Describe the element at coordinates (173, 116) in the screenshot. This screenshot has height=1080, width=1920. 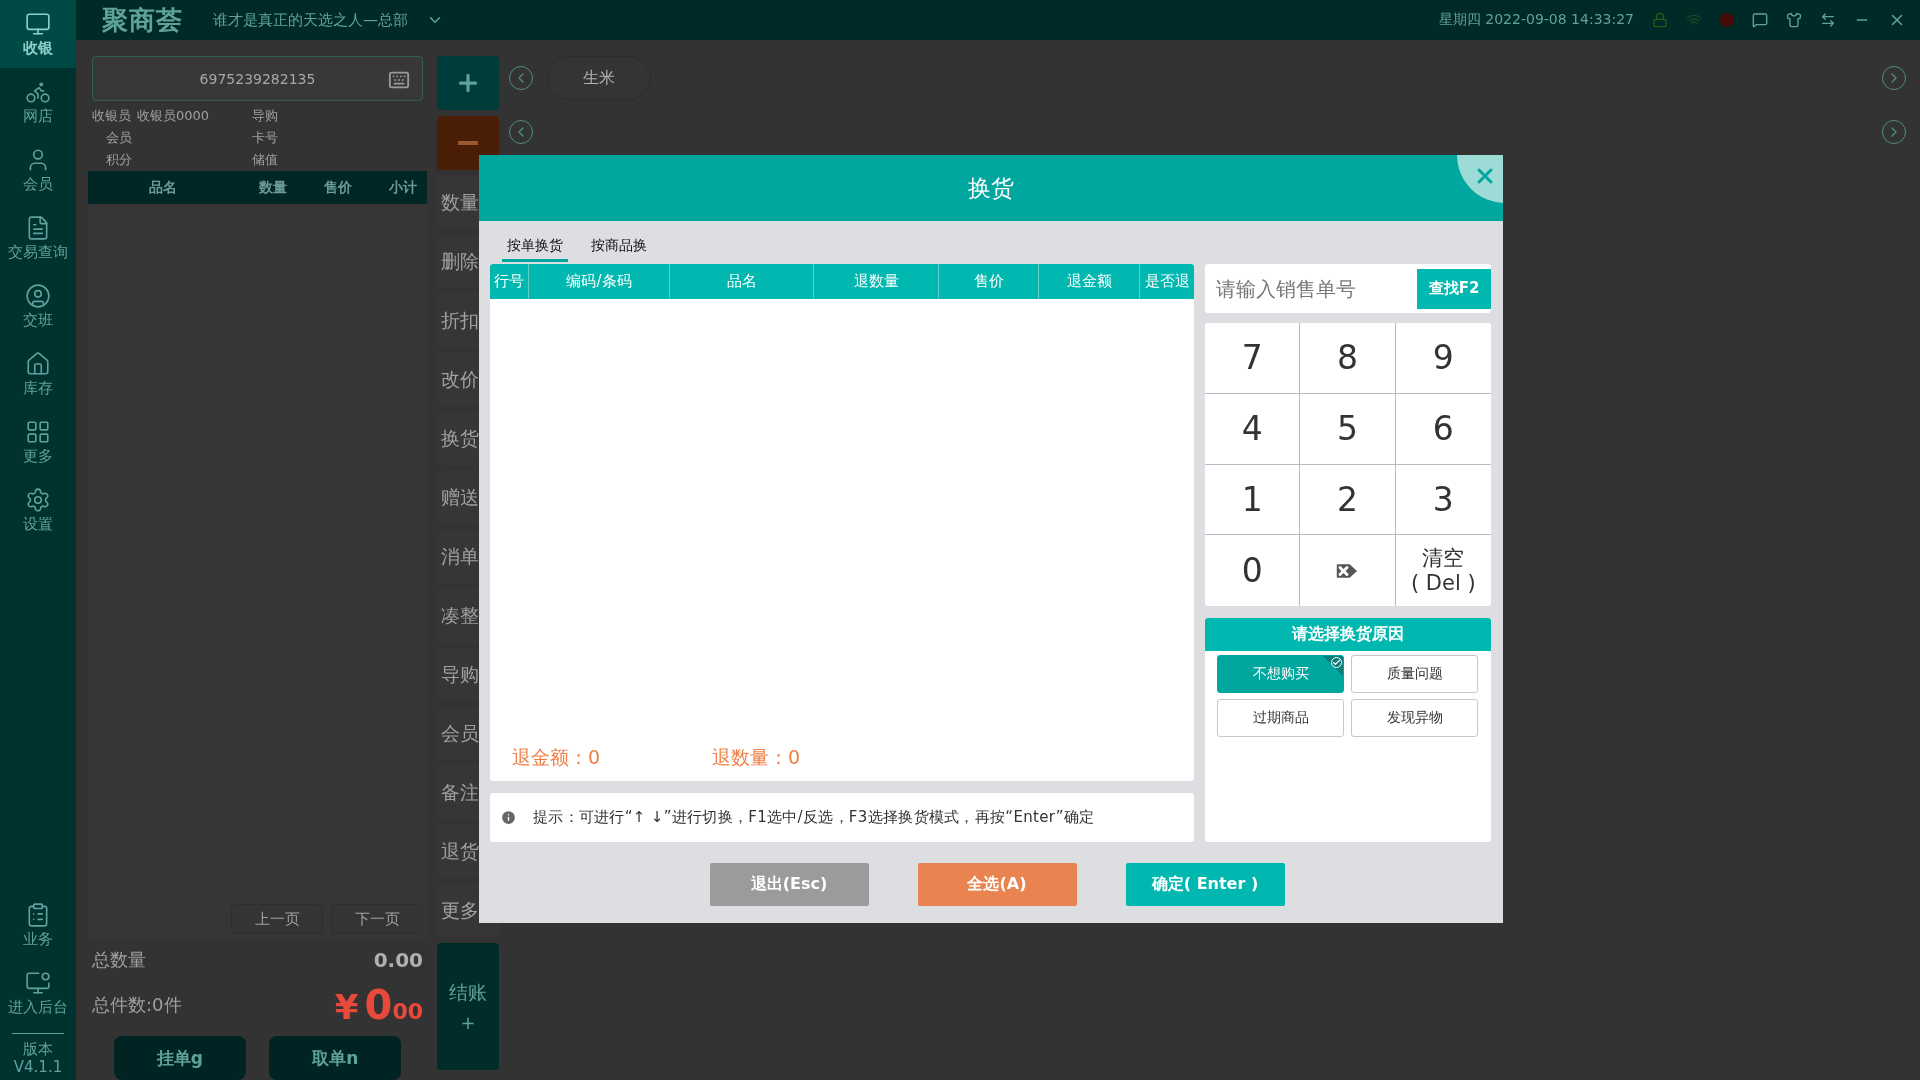
I see `info-value: 收银员0000` at that location.